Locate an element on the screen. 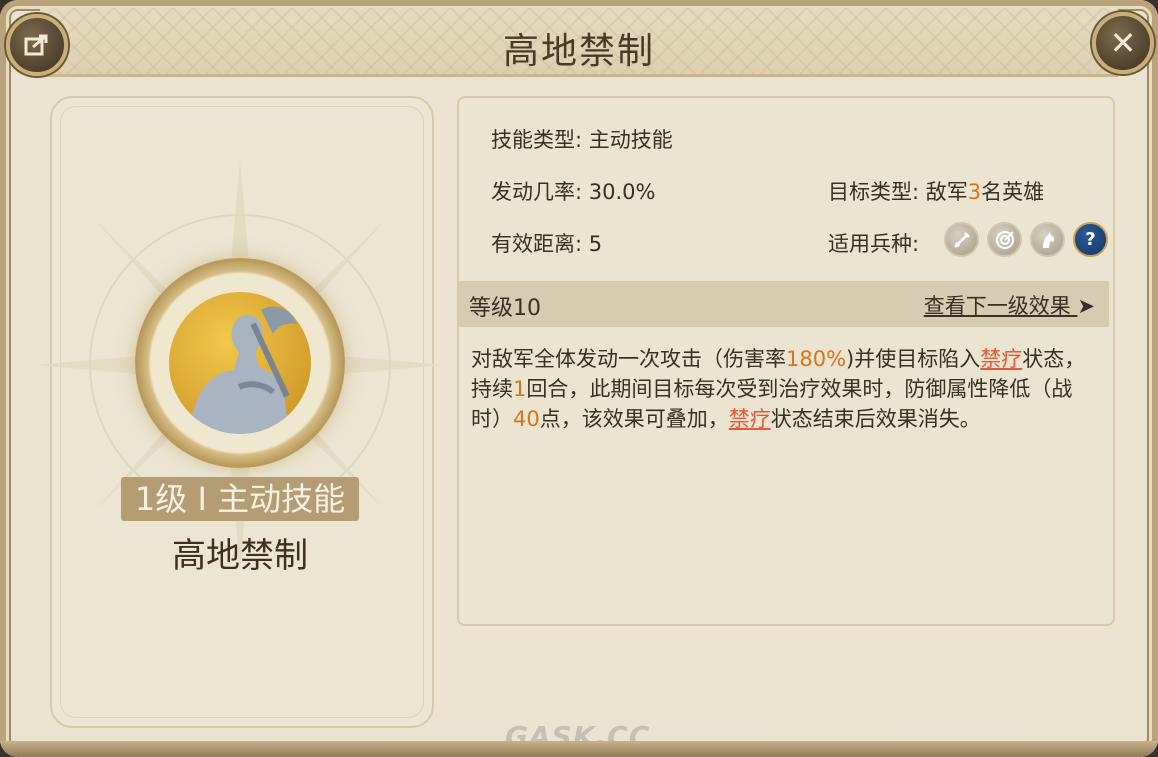 This screenshot has width=1158, height=757. share-button is located at coordinates (37, 45).